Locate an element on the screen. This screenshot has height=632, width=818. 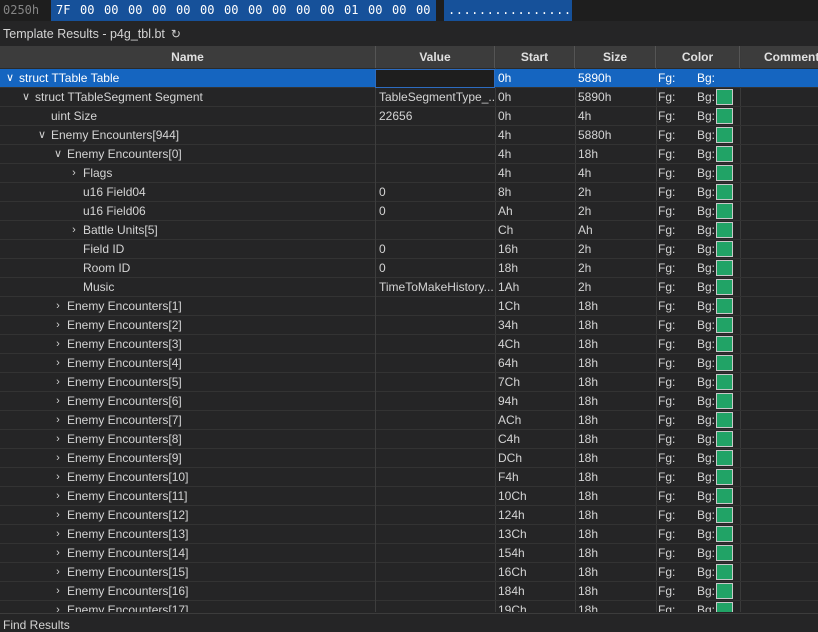
tree-row: u16 Field04 0 8h 2h Fg: Bg: is located at coordinates (409, 192).